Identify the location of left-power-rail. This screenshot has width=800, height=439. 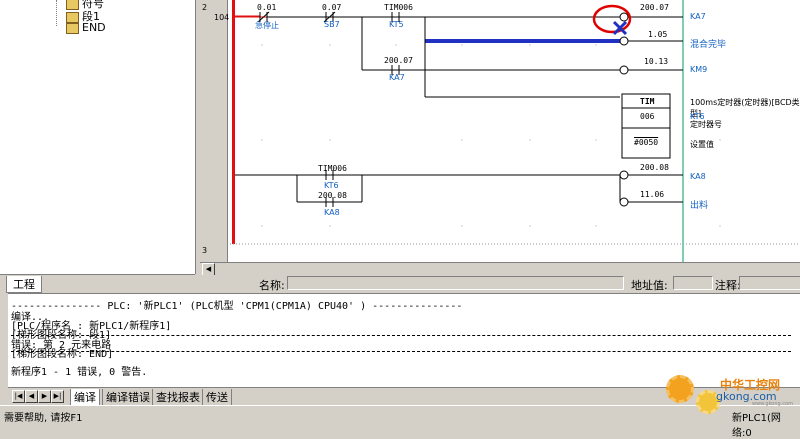
(233, 122).